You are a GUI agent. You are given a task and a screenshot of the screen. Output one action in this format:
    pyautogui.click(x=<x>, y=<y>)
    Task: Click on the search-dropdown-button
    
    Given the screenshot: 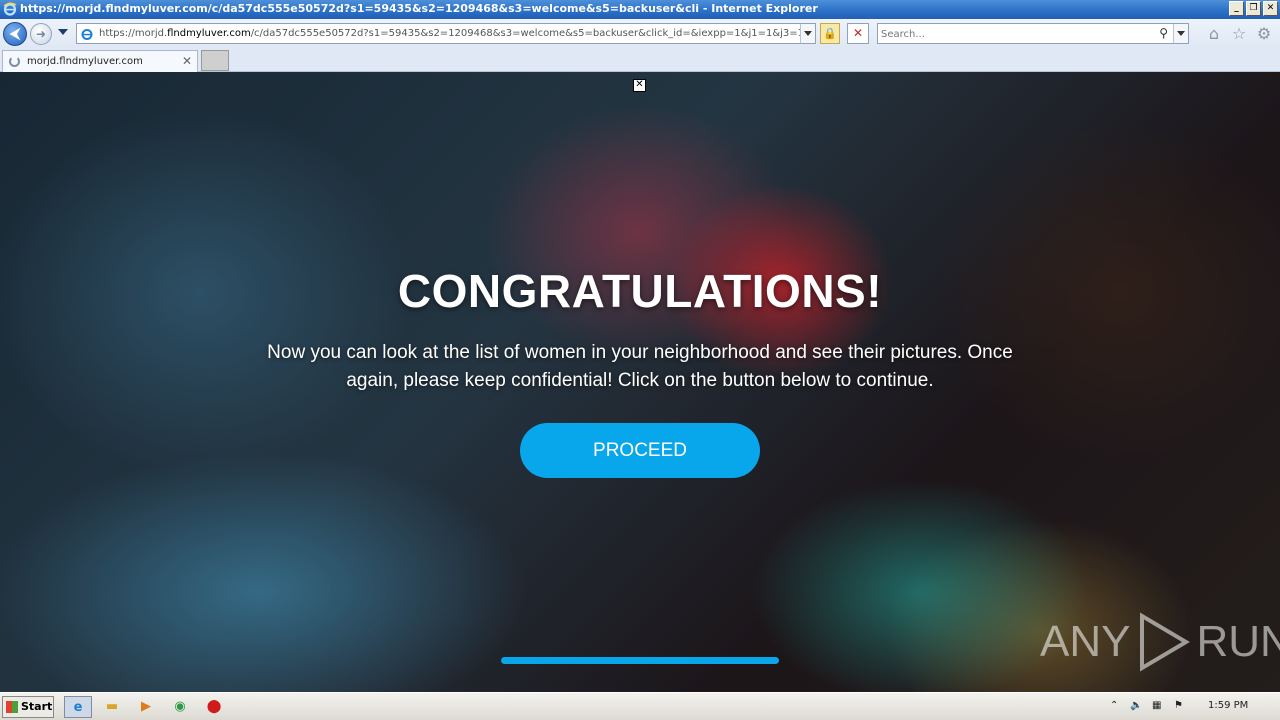 What is the action you would take?
    pyautogui.click(x=1180, y=33)
    